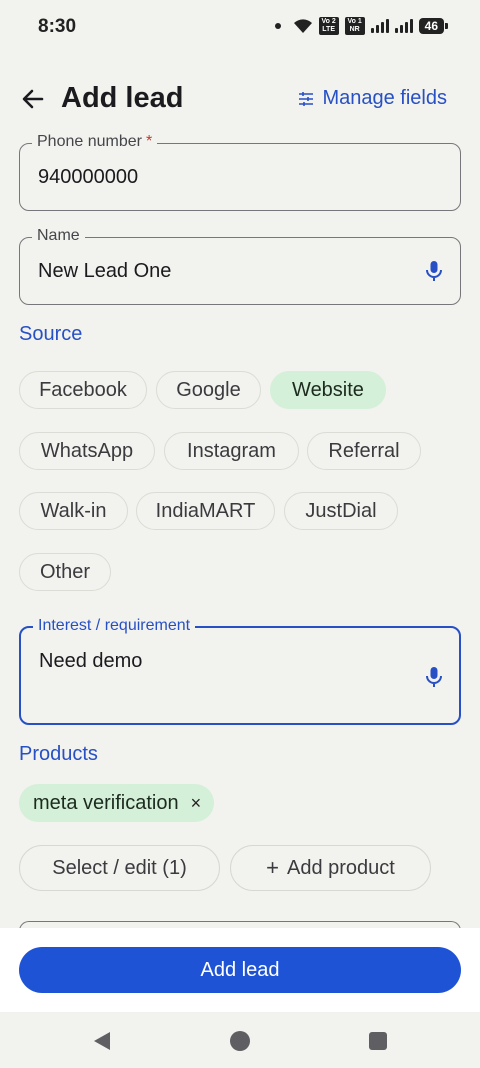 The height and width of the screenshot is (1068, 480). Describe the element at coordinates (51, 334) in the screenshot. I see `source-section-title: Source` at that location.